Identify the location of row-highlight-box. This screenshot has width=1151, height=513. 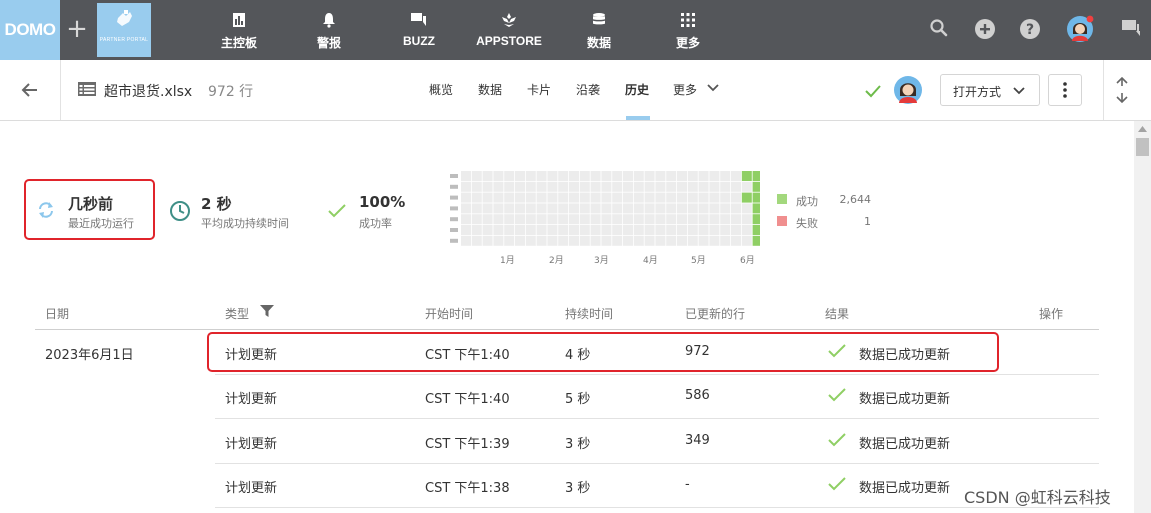
(603, 352).